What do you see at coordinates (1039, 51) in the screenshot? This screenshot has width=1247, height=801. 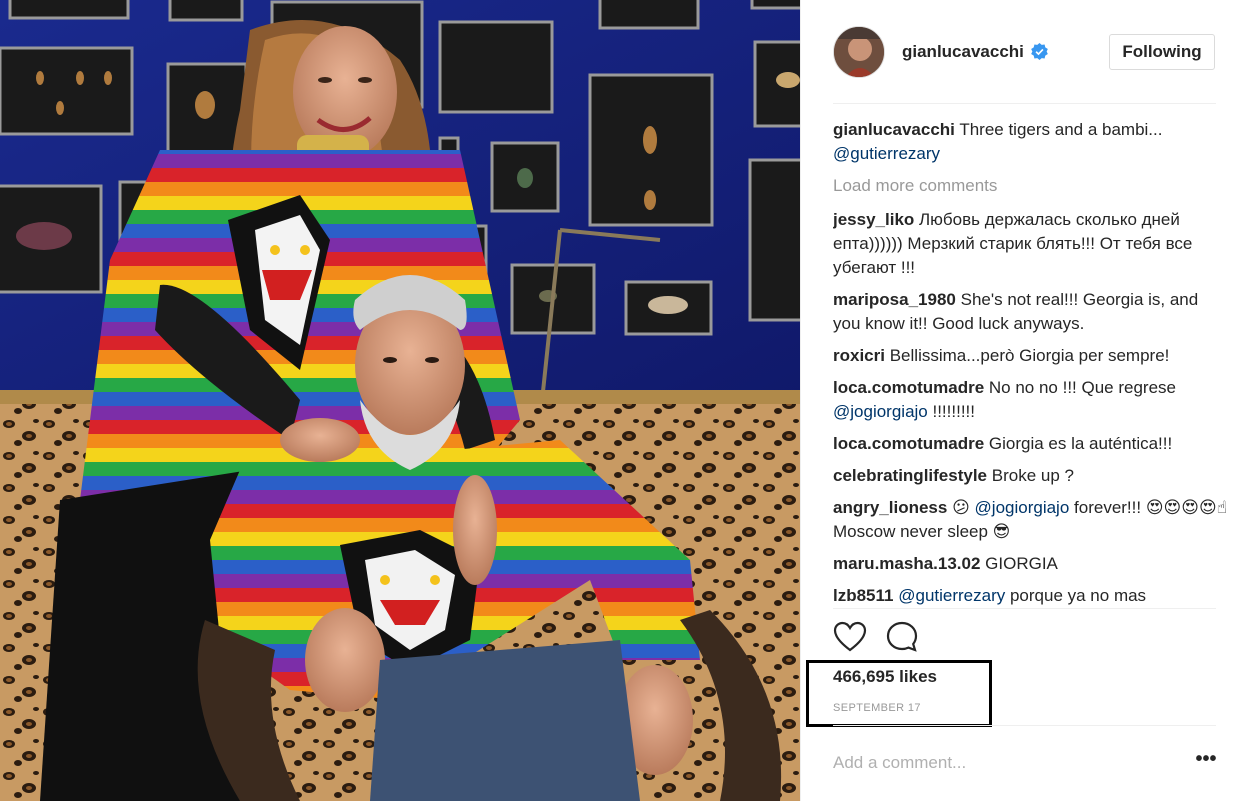 I see `verified-badge-icon` at bounding box center [1039, 51].